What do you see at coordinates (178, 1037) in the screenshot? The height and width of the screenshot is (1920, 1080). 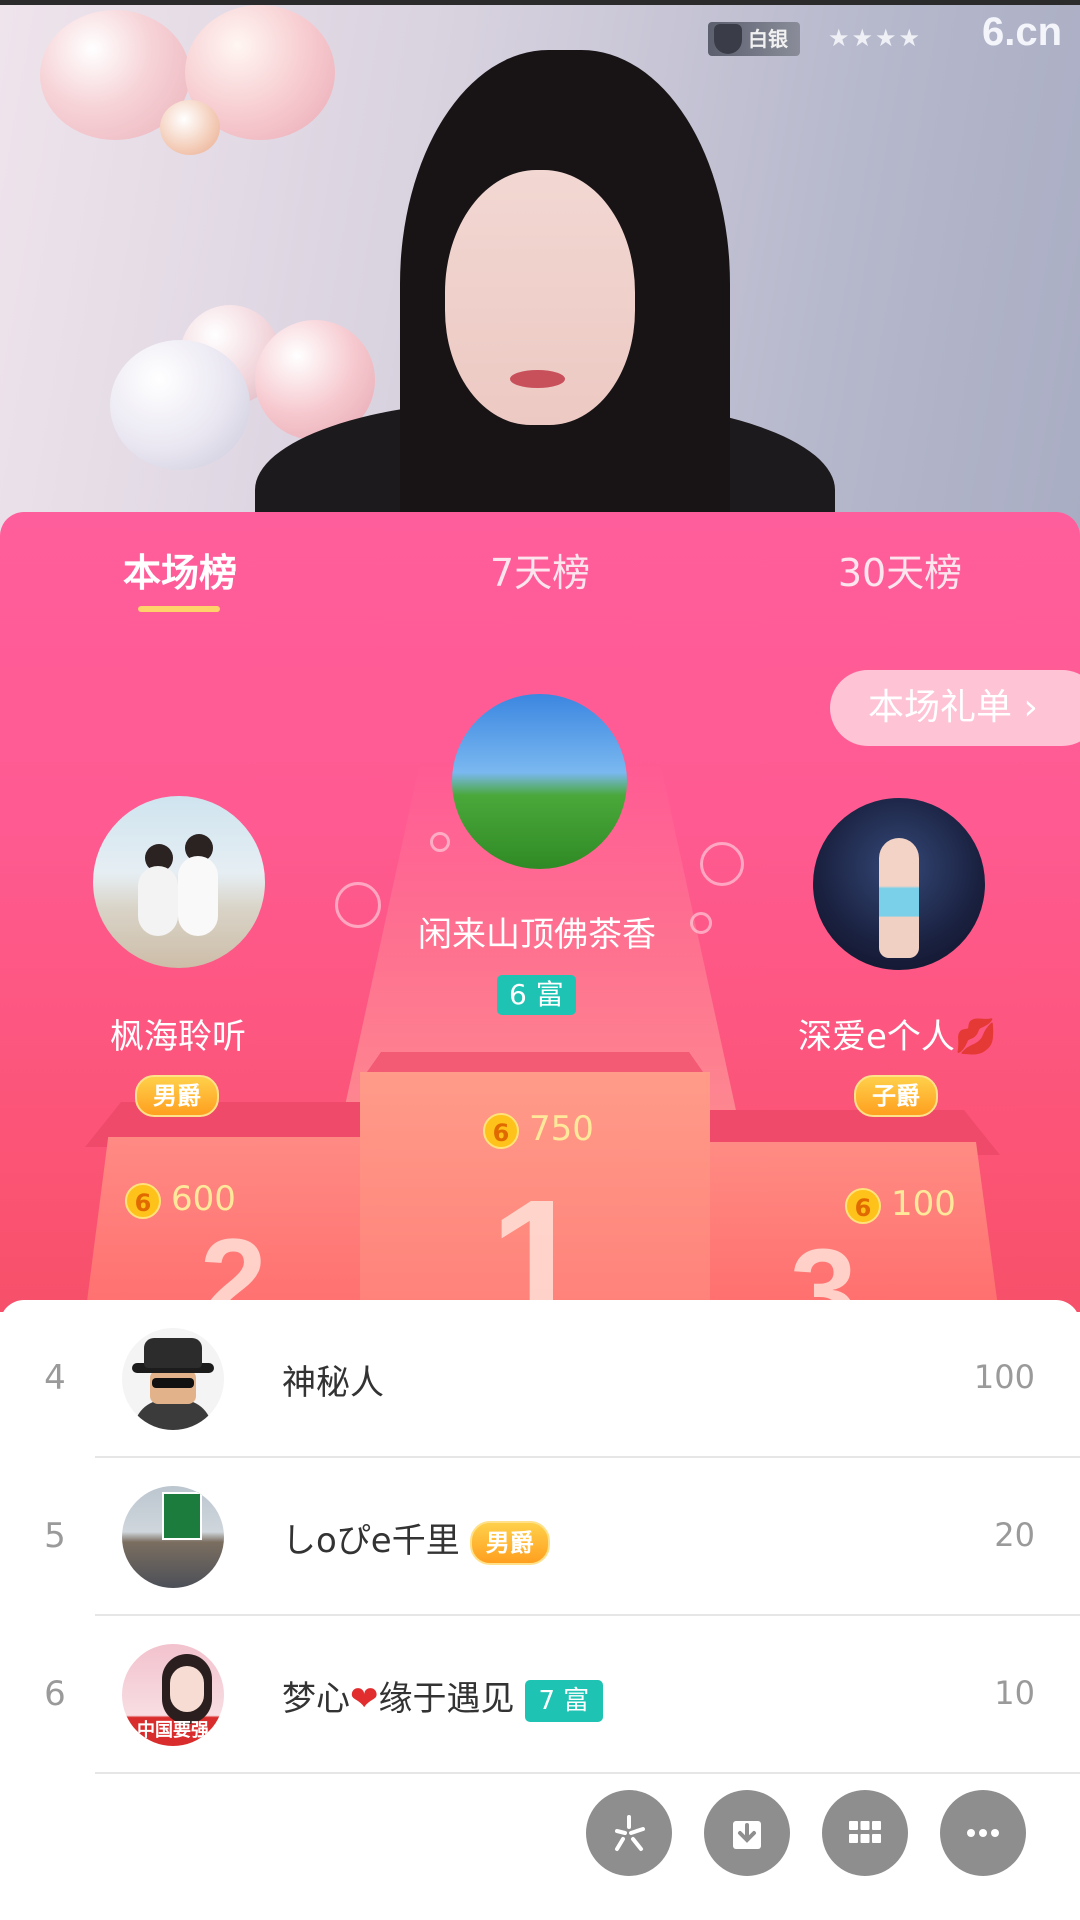 I see `second-place-name: 枫海聆听` at bounding box center [178, 1037].